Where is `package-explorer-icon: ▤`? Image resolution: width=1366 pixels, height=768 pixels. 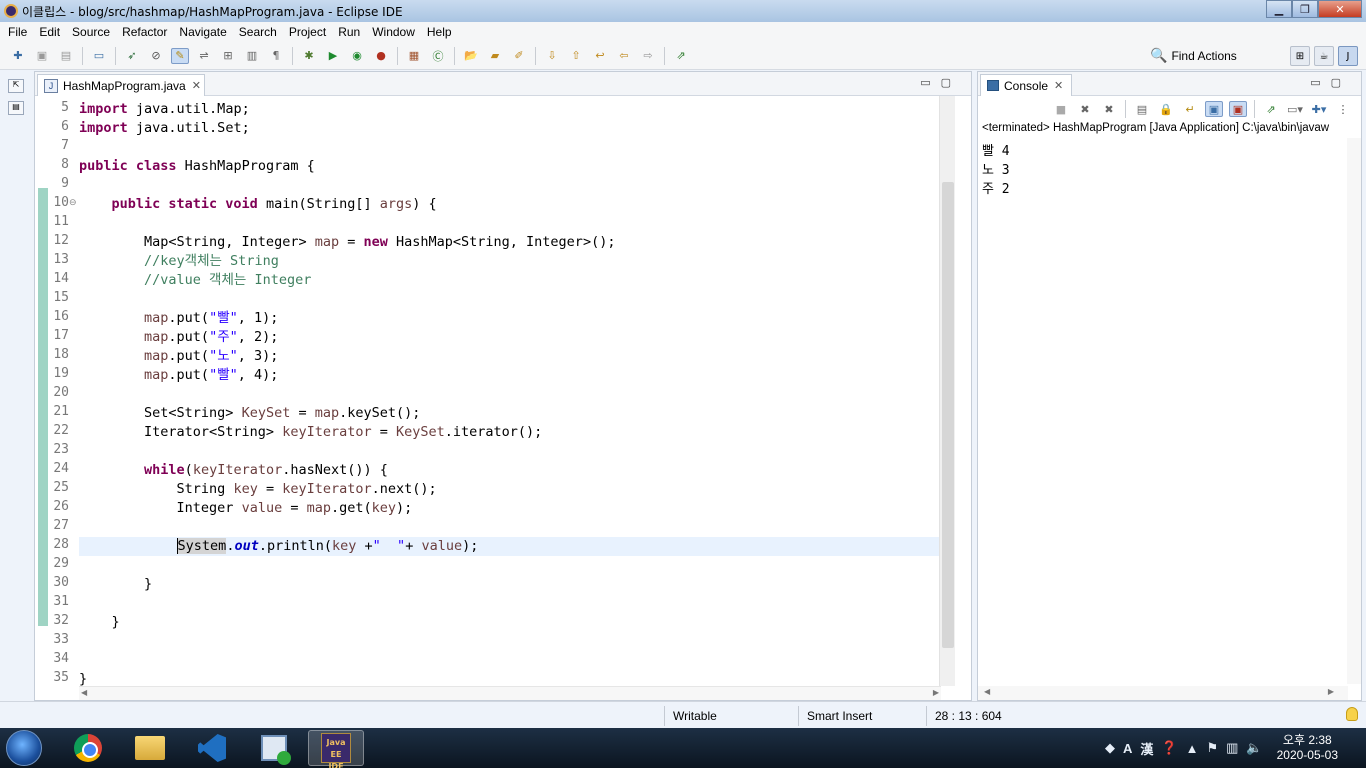
package-explorer-icon: ▤ is located at coordinates (16, 108).